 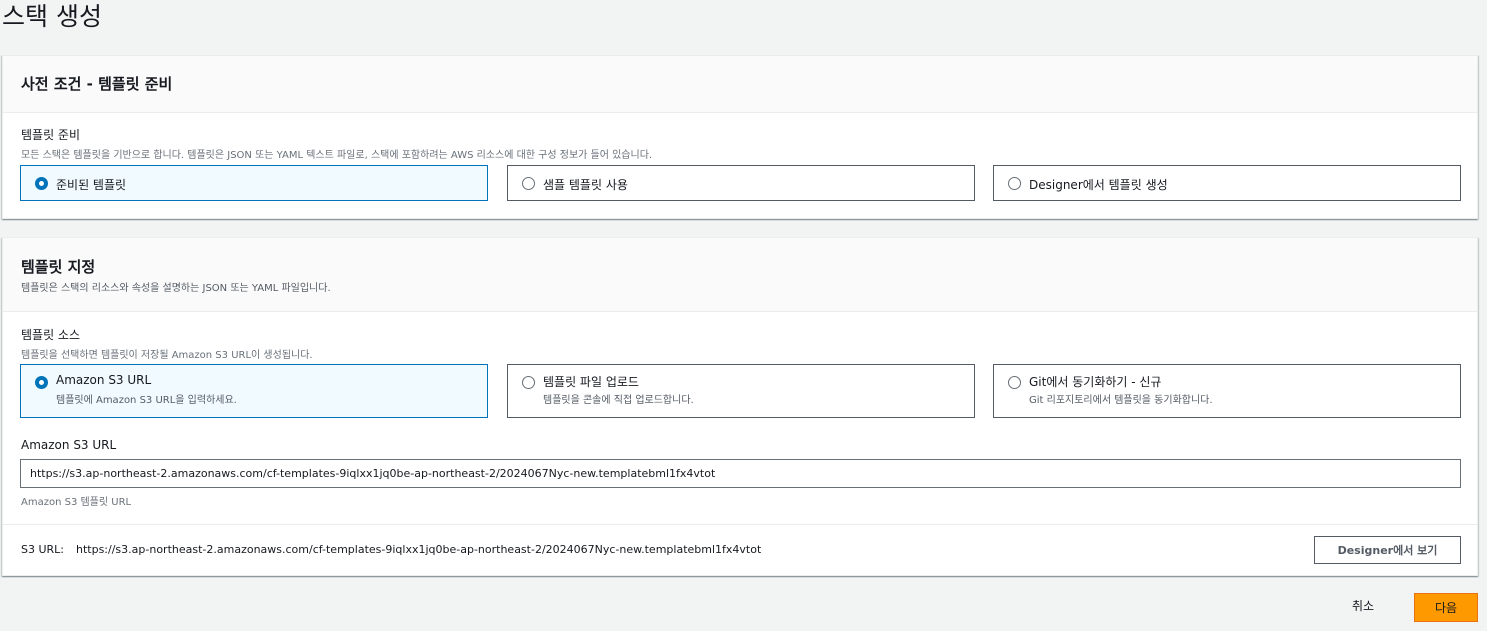 I want to click on source-label: Git에서 동기화하기 - 신규, so click(x=1095, y=382).